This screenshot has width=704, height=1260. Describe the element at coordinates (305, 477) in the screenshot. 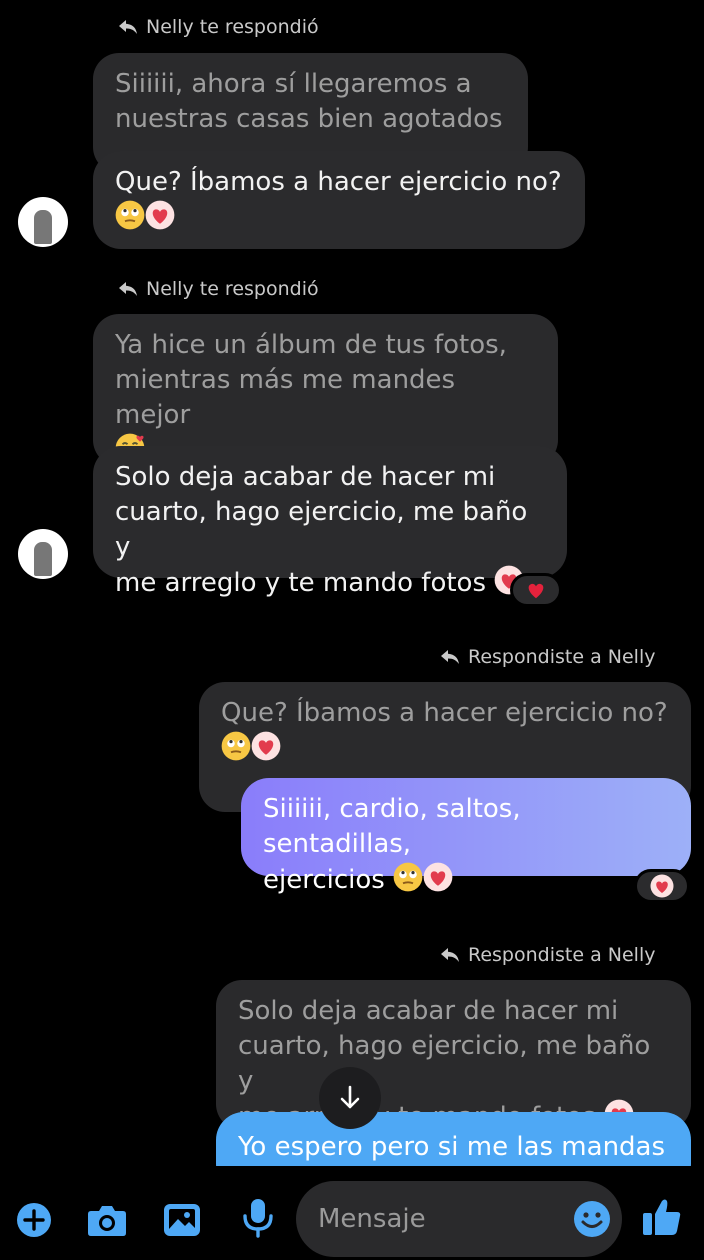

I see `message-line: Solo deja acabar de hacer mi` at that location.